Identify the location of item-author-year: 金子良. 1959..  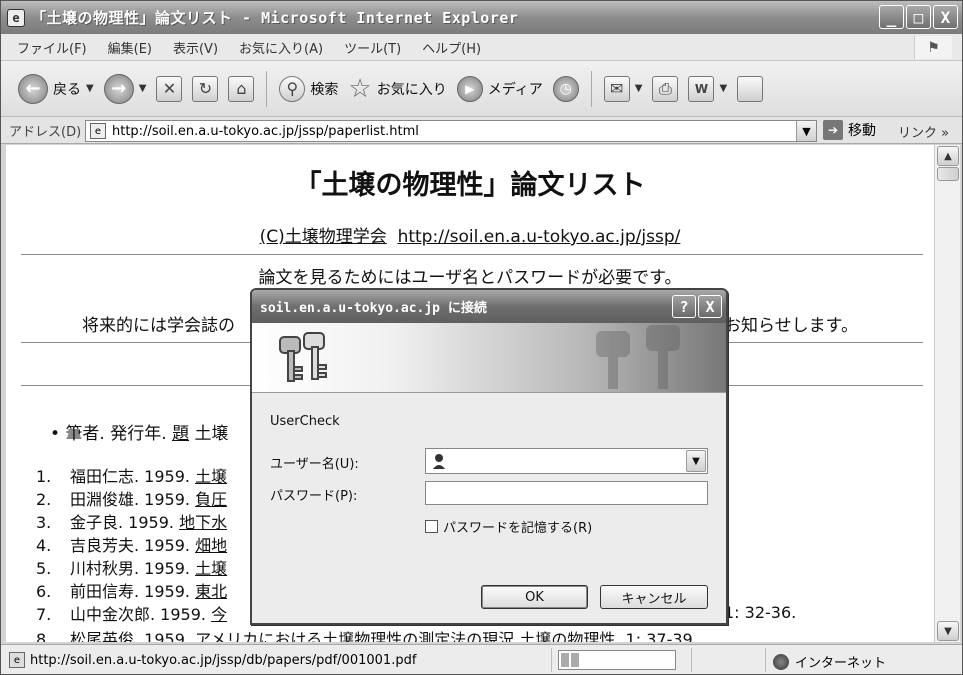
(122, 522).